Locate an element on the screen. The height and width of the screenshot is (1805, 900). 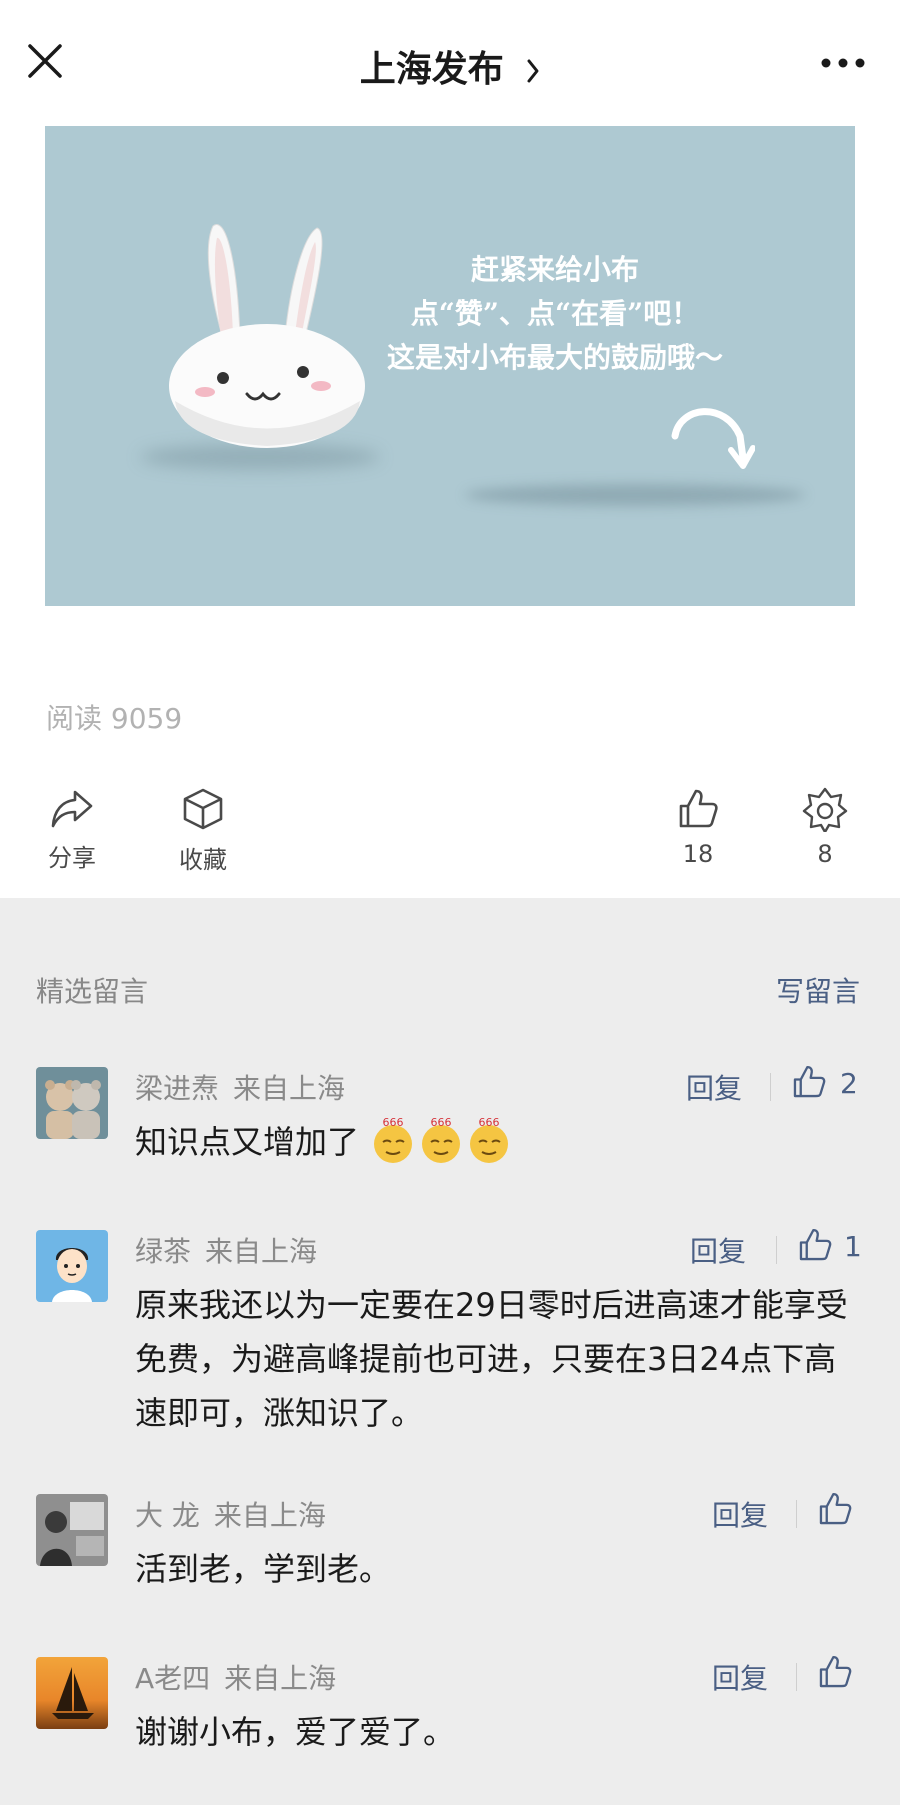
share-icon is located at coordinates (72, 809).